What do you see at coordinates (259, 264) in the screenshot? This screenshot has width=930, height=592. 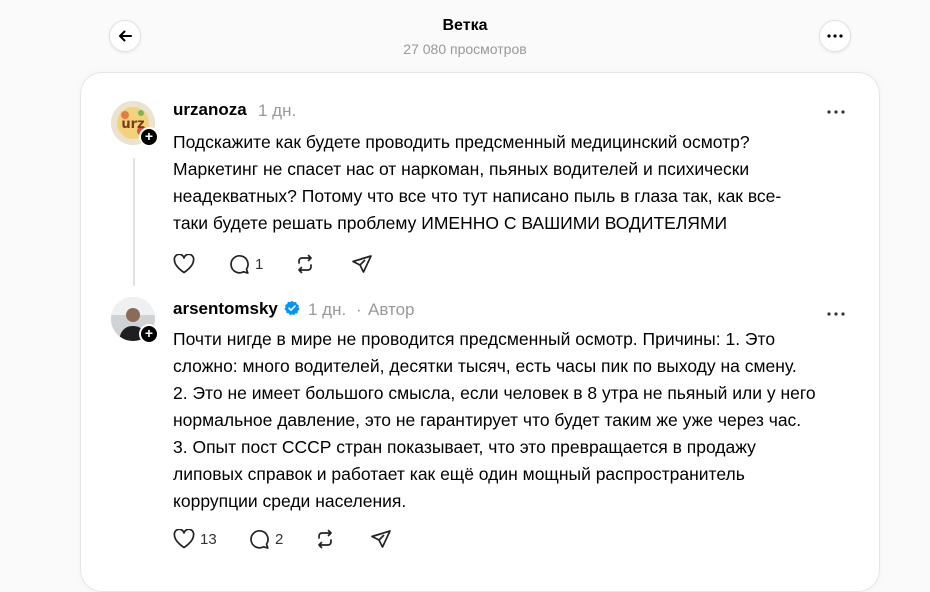 I see `reply-count: 1` at bounding box center [259, 264].